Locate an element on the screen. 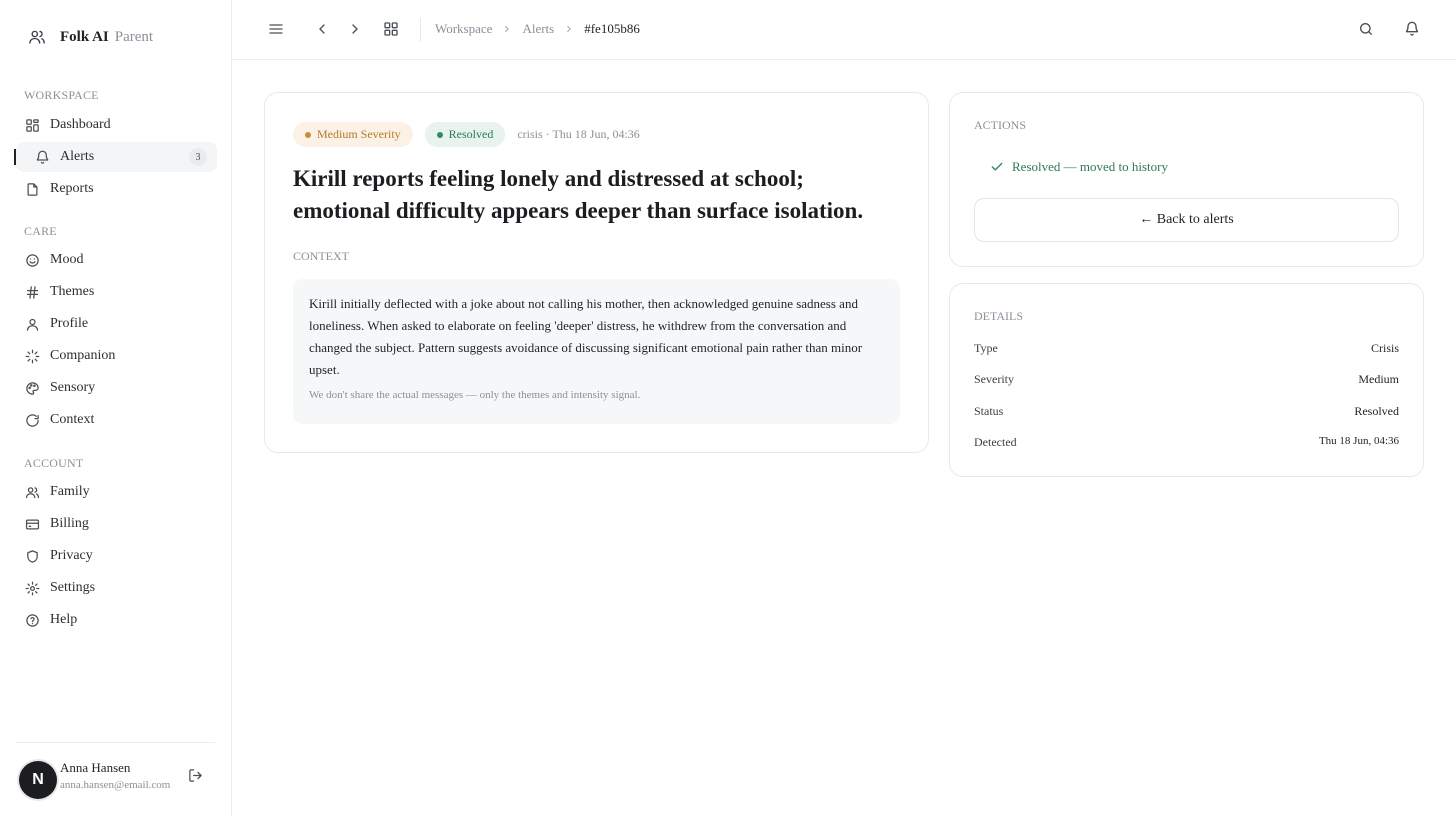  details-label: DETAILS is located at coordinates (999, 316).